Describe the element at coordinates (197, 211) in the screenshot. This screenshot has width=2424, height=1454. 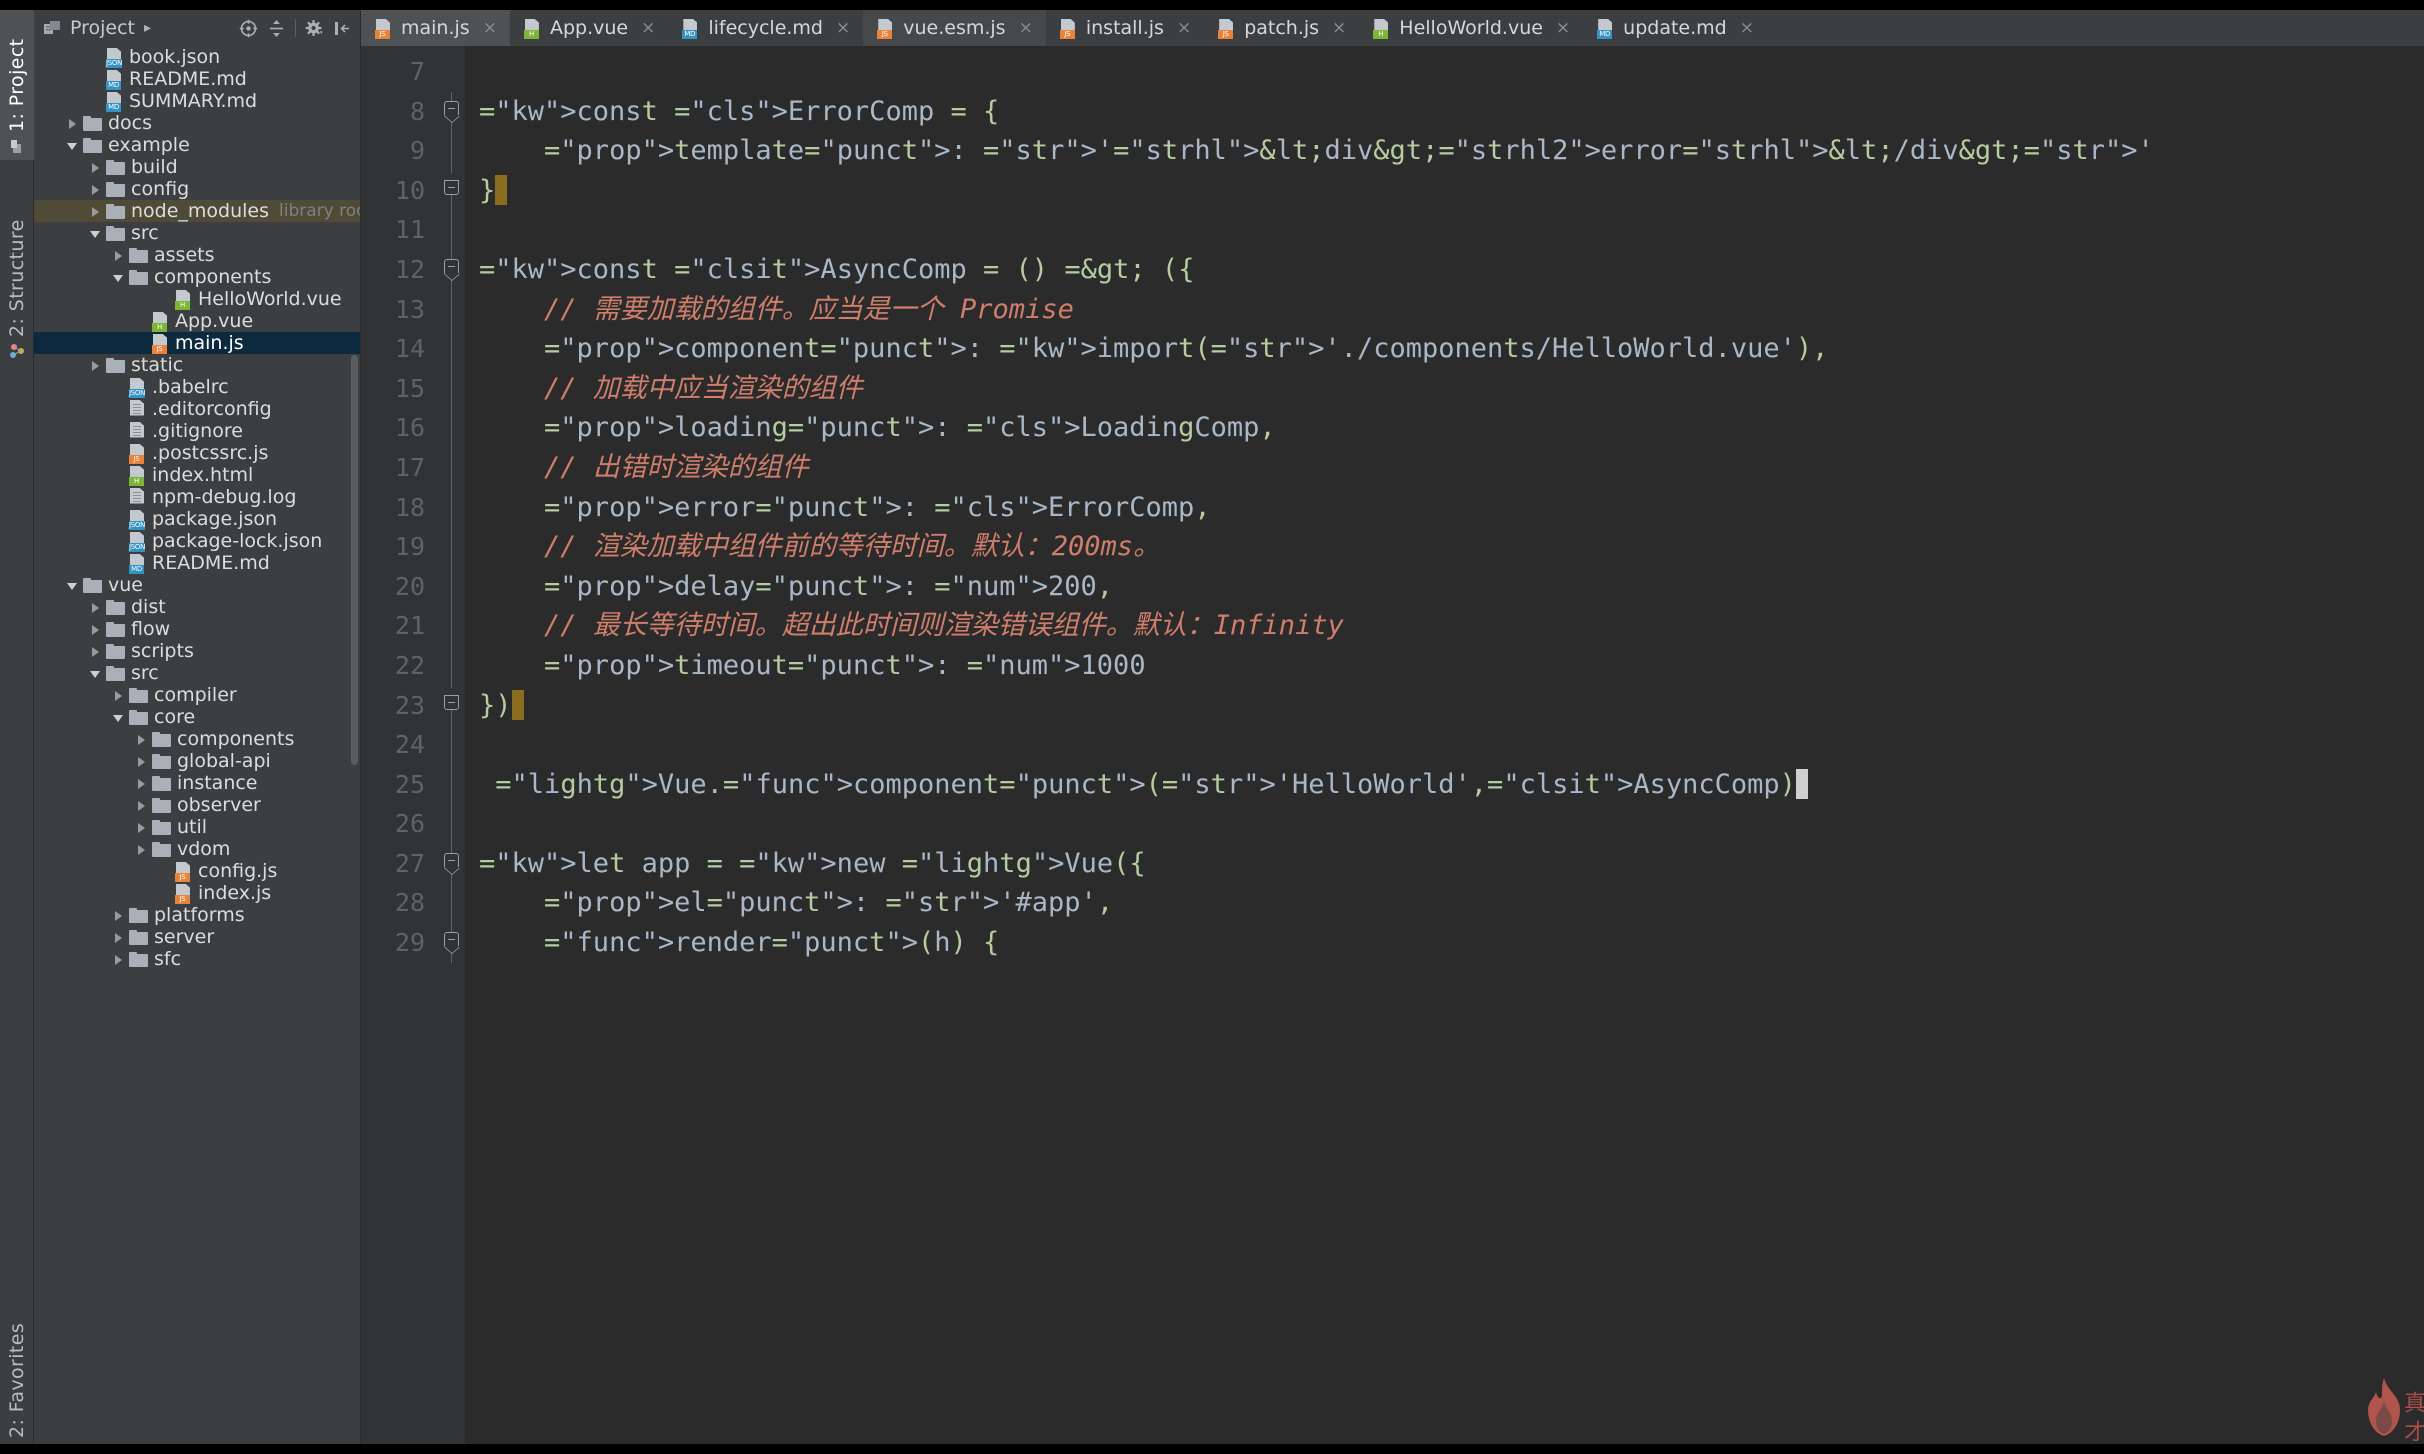
I see `tree-folder-row: node_modules library root` at that location.